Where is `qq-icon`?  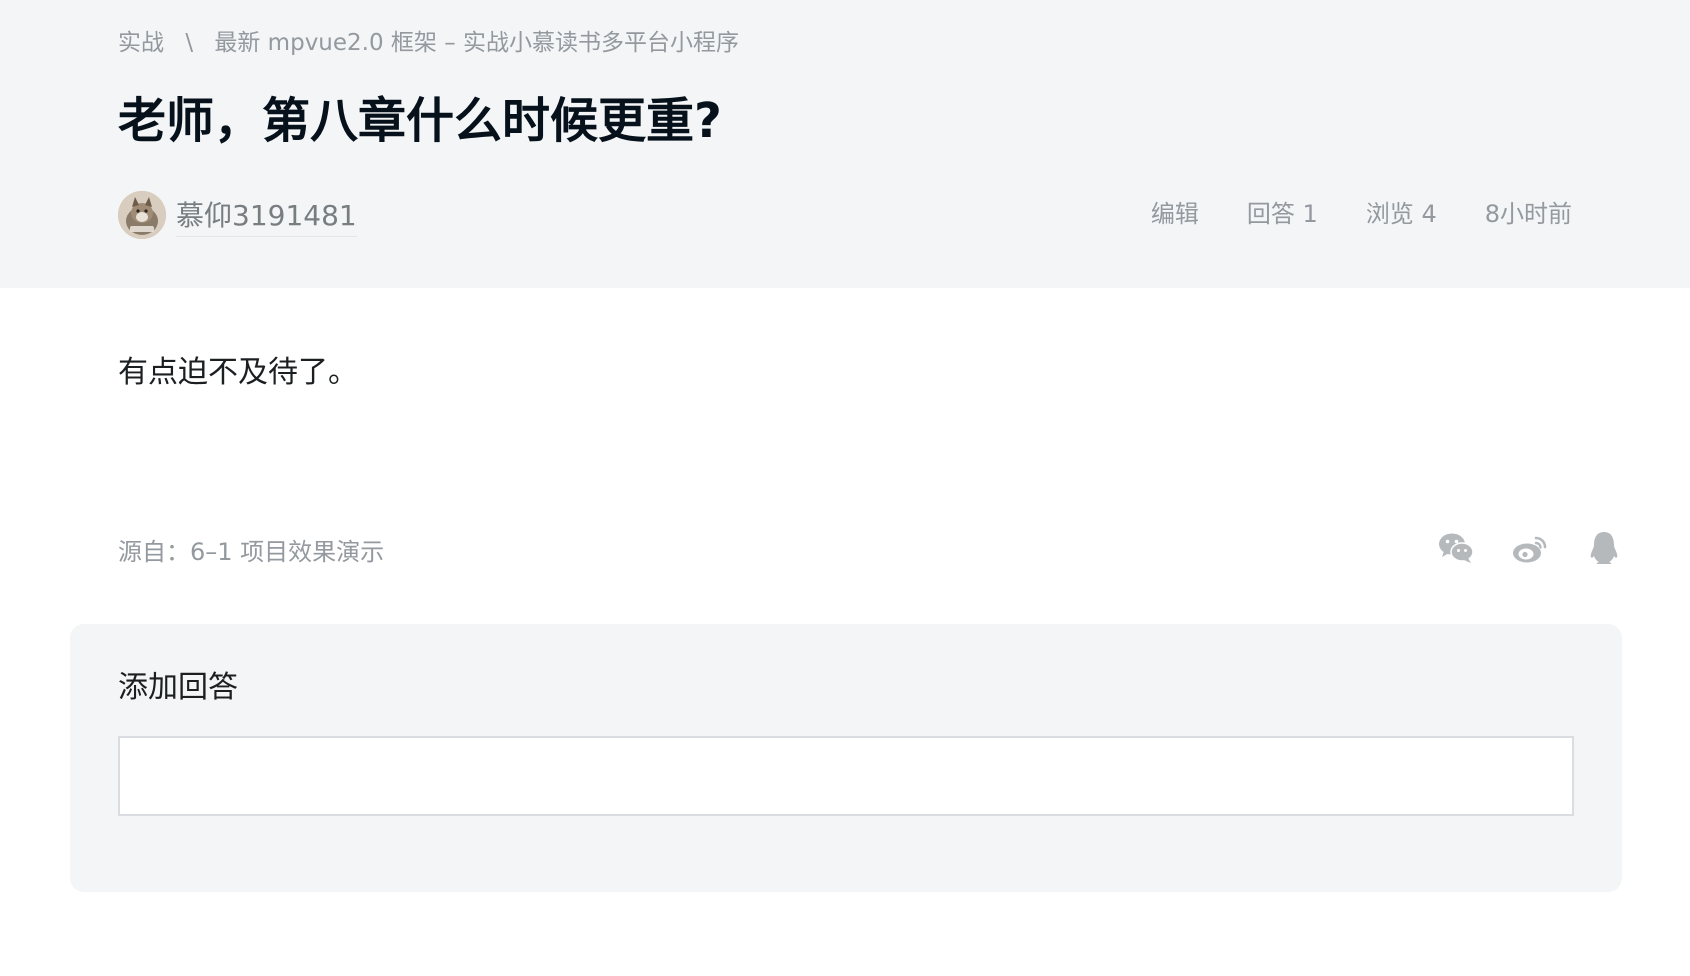
qq-icon is located at coordinates (1604, 548).